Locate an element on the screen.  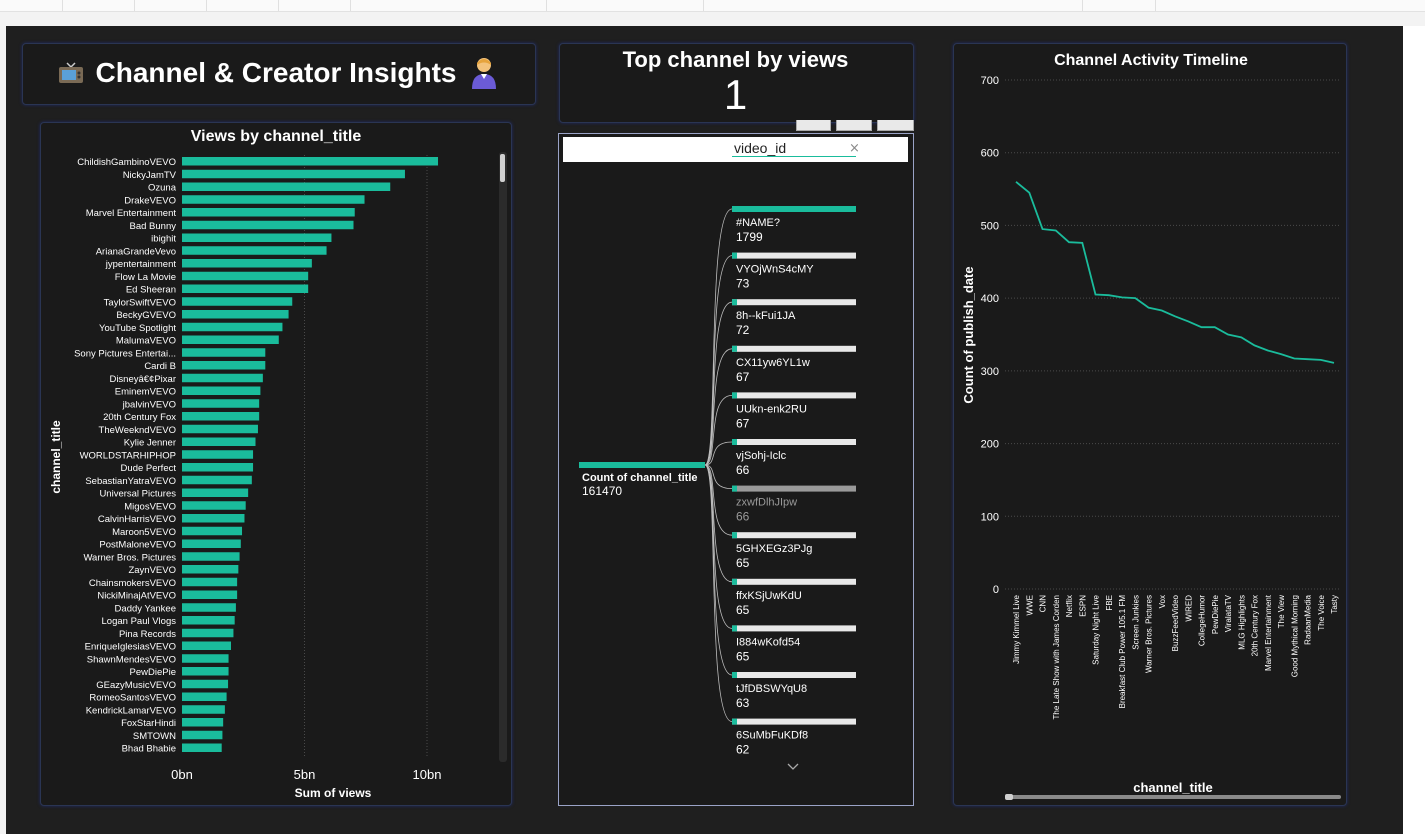
bar-category-label: RomeoSantosVEVO is located at coordinates (132, 698).